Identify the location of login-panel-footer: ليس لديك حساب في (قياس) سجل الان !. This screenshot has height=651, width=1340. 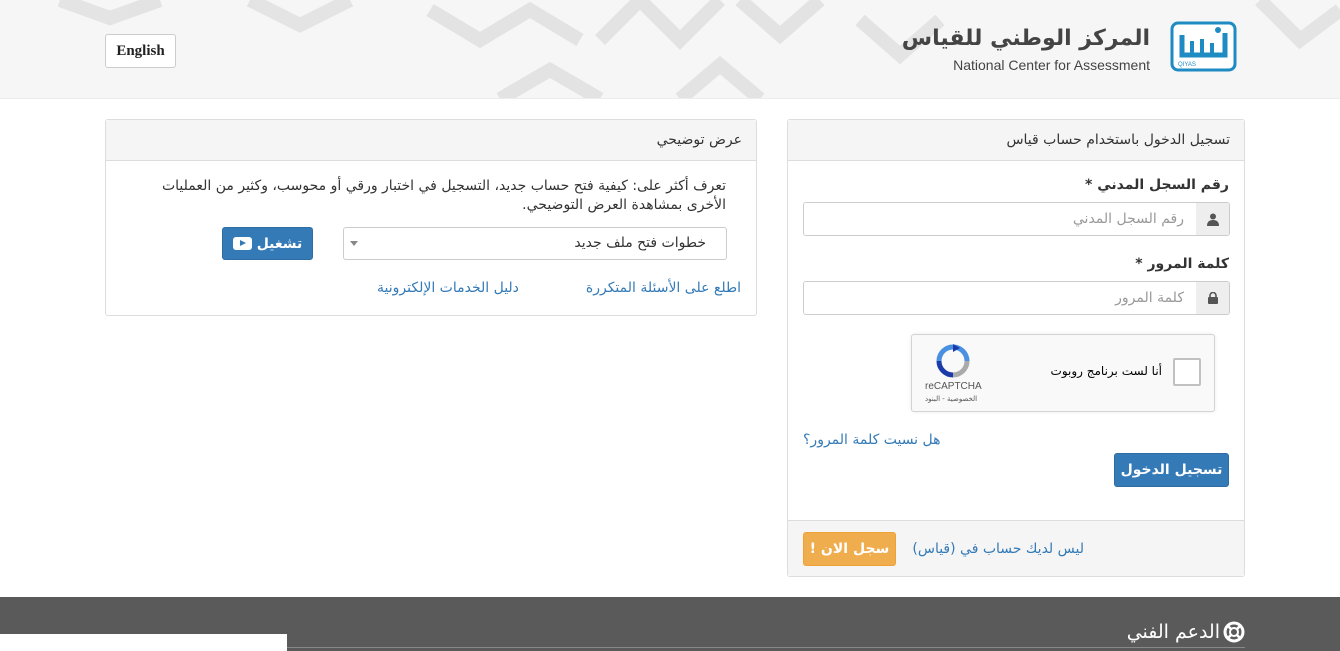
(1016, 548).